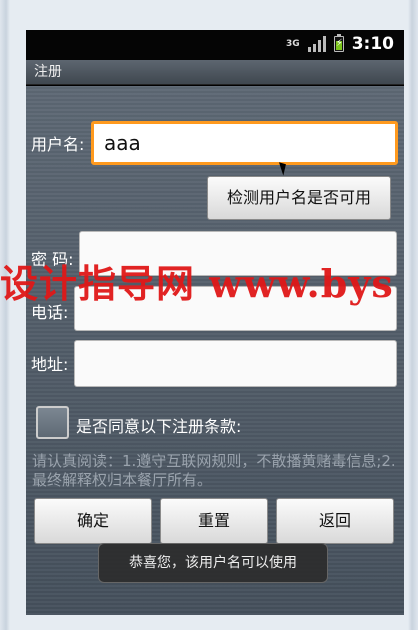 The height and width of the screenshot is (630, 418). I want to click on agree-checkbox, so click(52, 422).